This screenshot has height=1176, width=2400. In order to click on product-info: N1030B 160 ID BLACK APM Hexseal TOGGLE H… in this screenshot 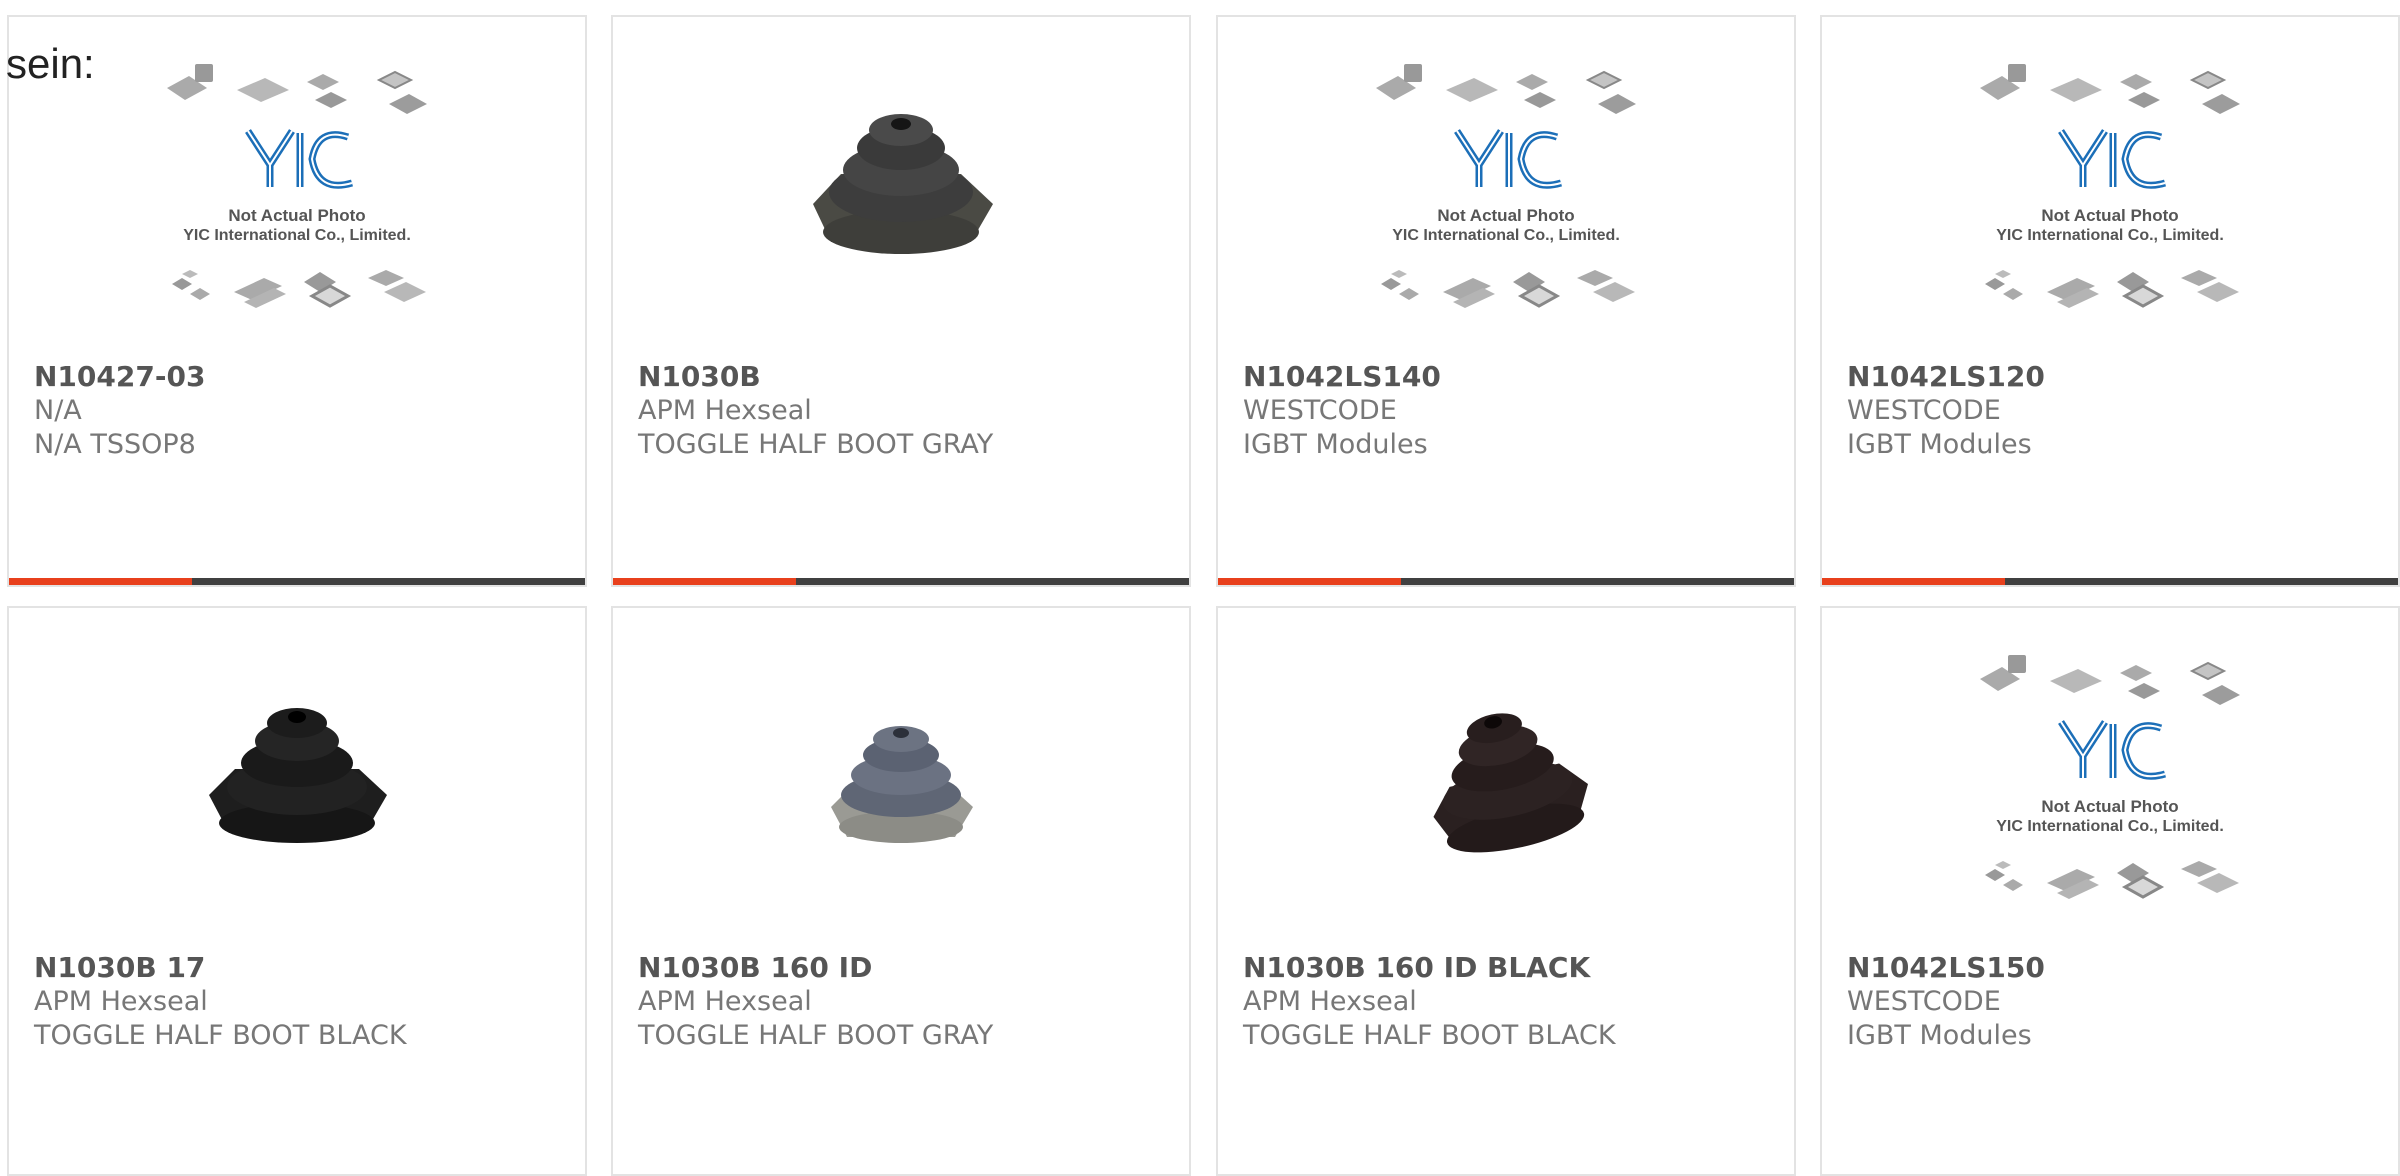, I will do `click(1513, 1002)`.